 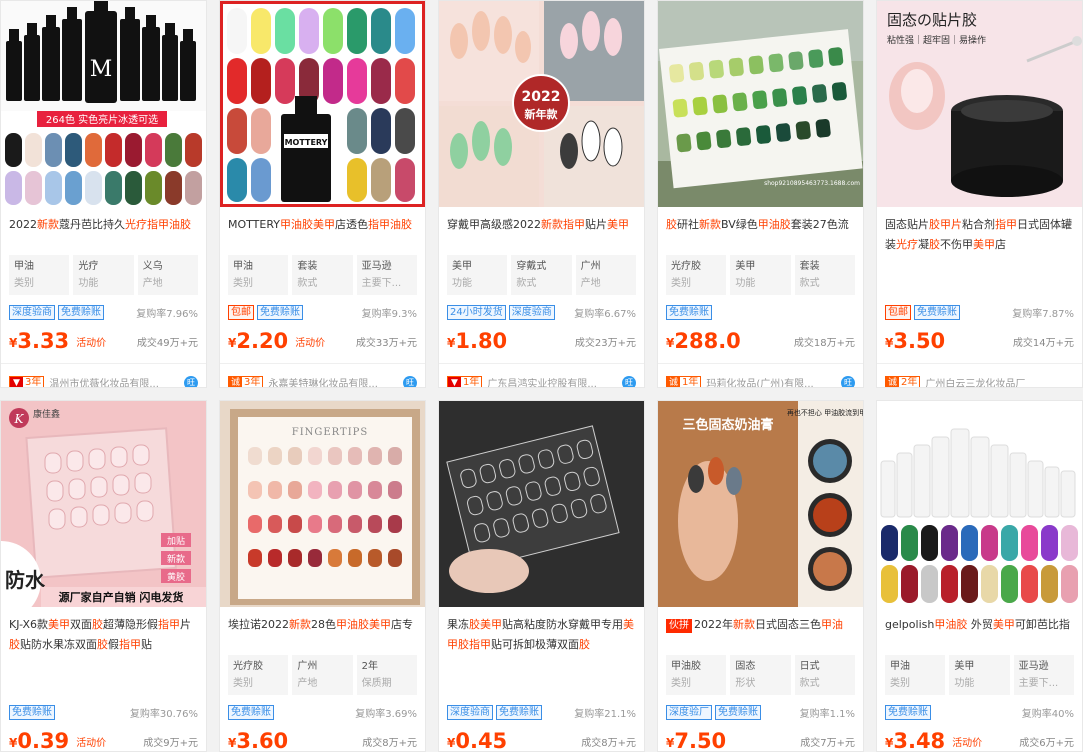 I want to click on price-row: ¥288.0 成交18万+元, so click(x=760, y=341).